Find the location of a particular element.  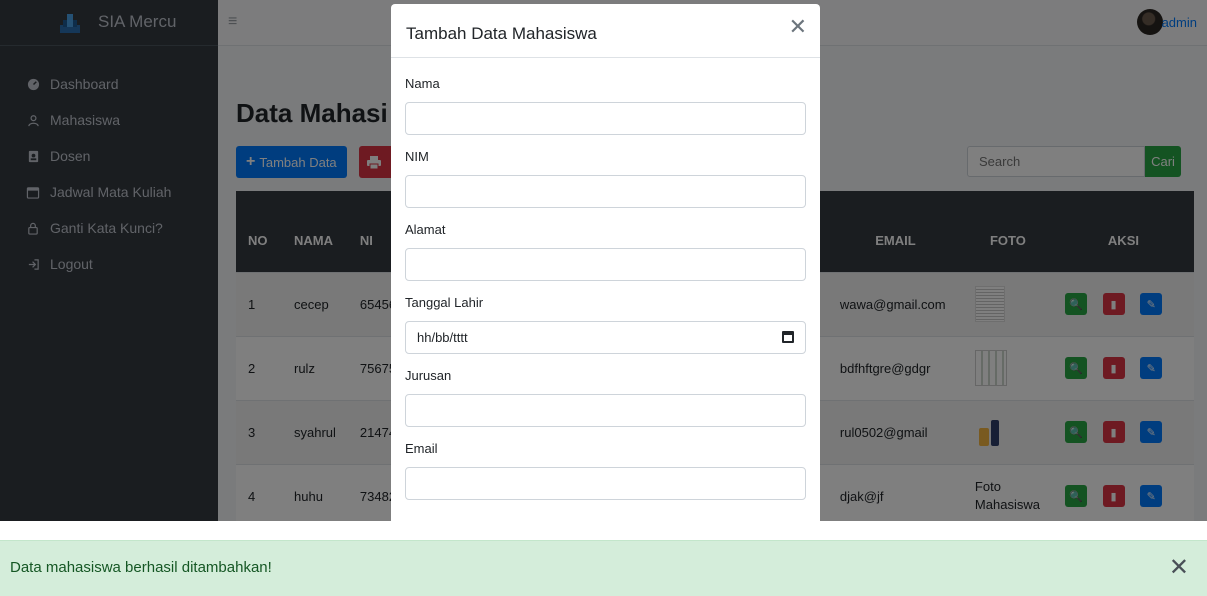

nim-label: NIM is located at coordinates (417, 156).